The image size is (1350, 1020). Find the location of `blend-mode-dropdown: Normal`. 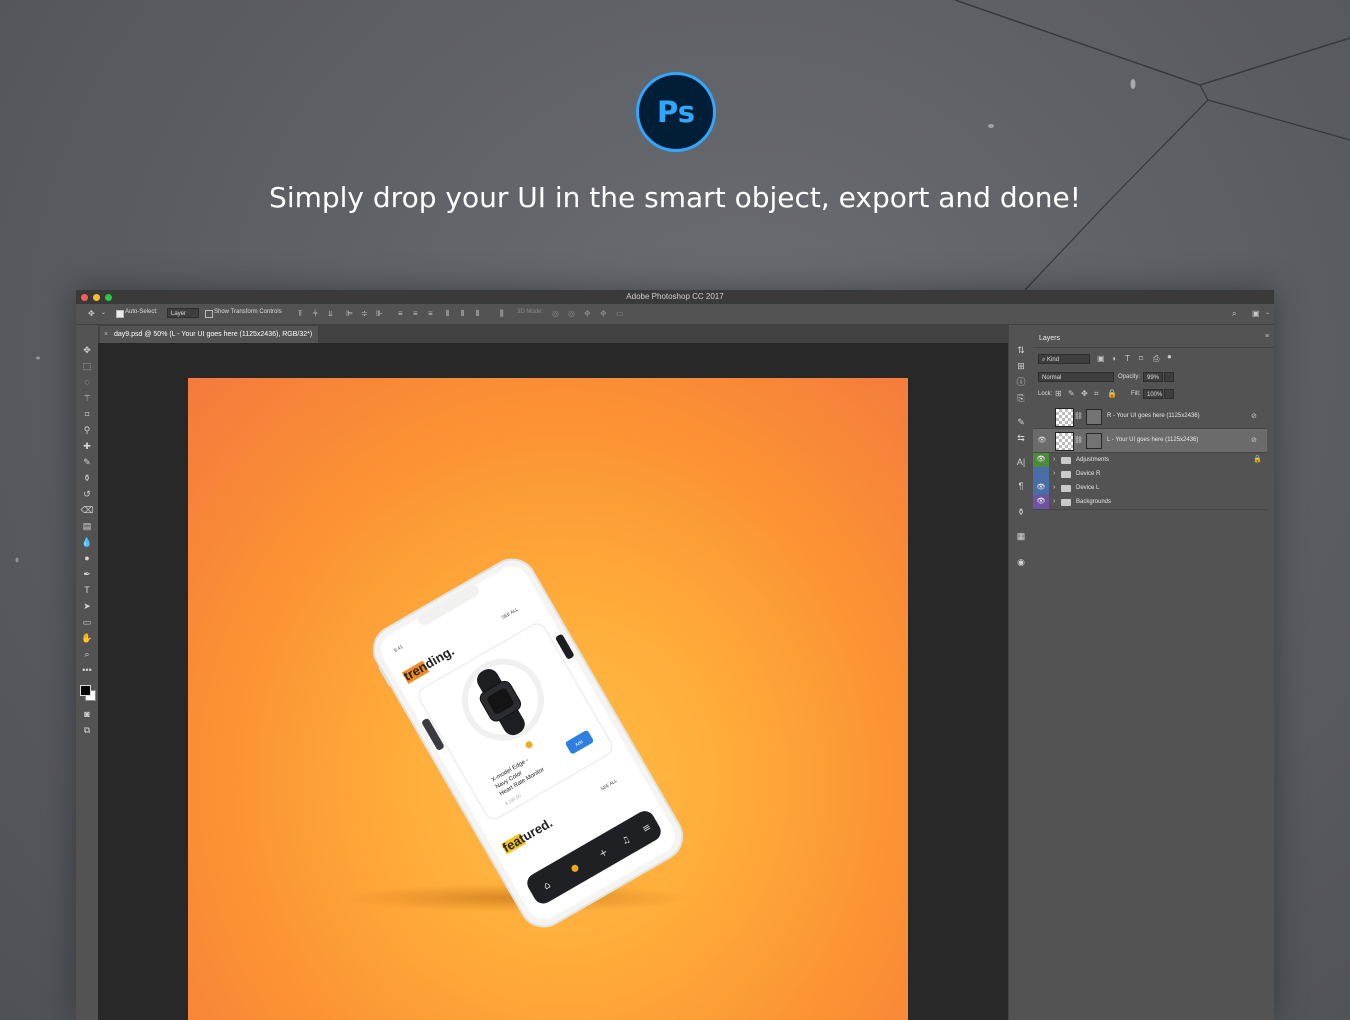

blend-mode-dropdown: Normal is located at coordinates (1076, 377).